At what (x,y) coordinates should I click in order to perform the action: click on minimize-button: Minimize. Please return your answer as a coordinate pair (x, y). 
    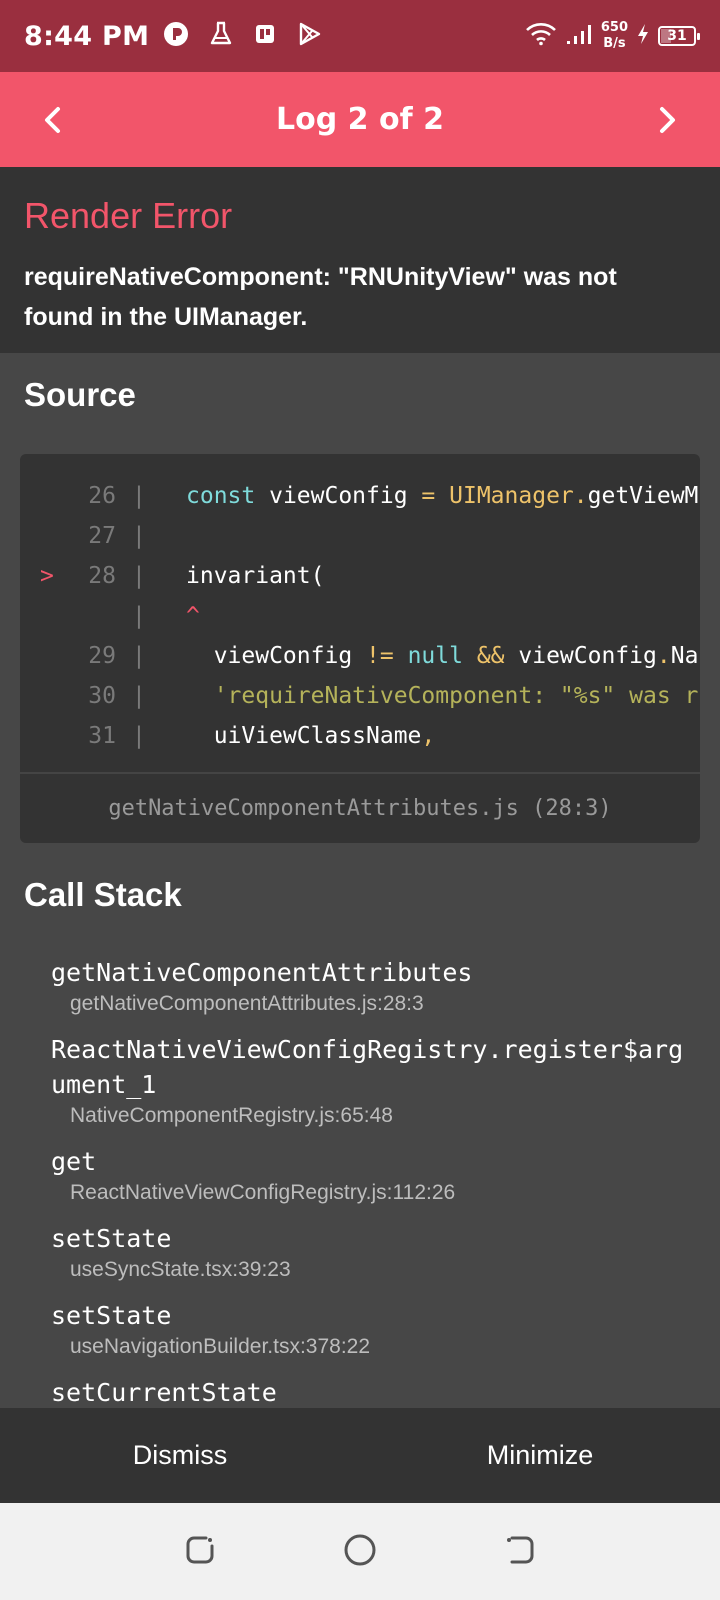
    Looking at the image, I should click on (540, 1455).